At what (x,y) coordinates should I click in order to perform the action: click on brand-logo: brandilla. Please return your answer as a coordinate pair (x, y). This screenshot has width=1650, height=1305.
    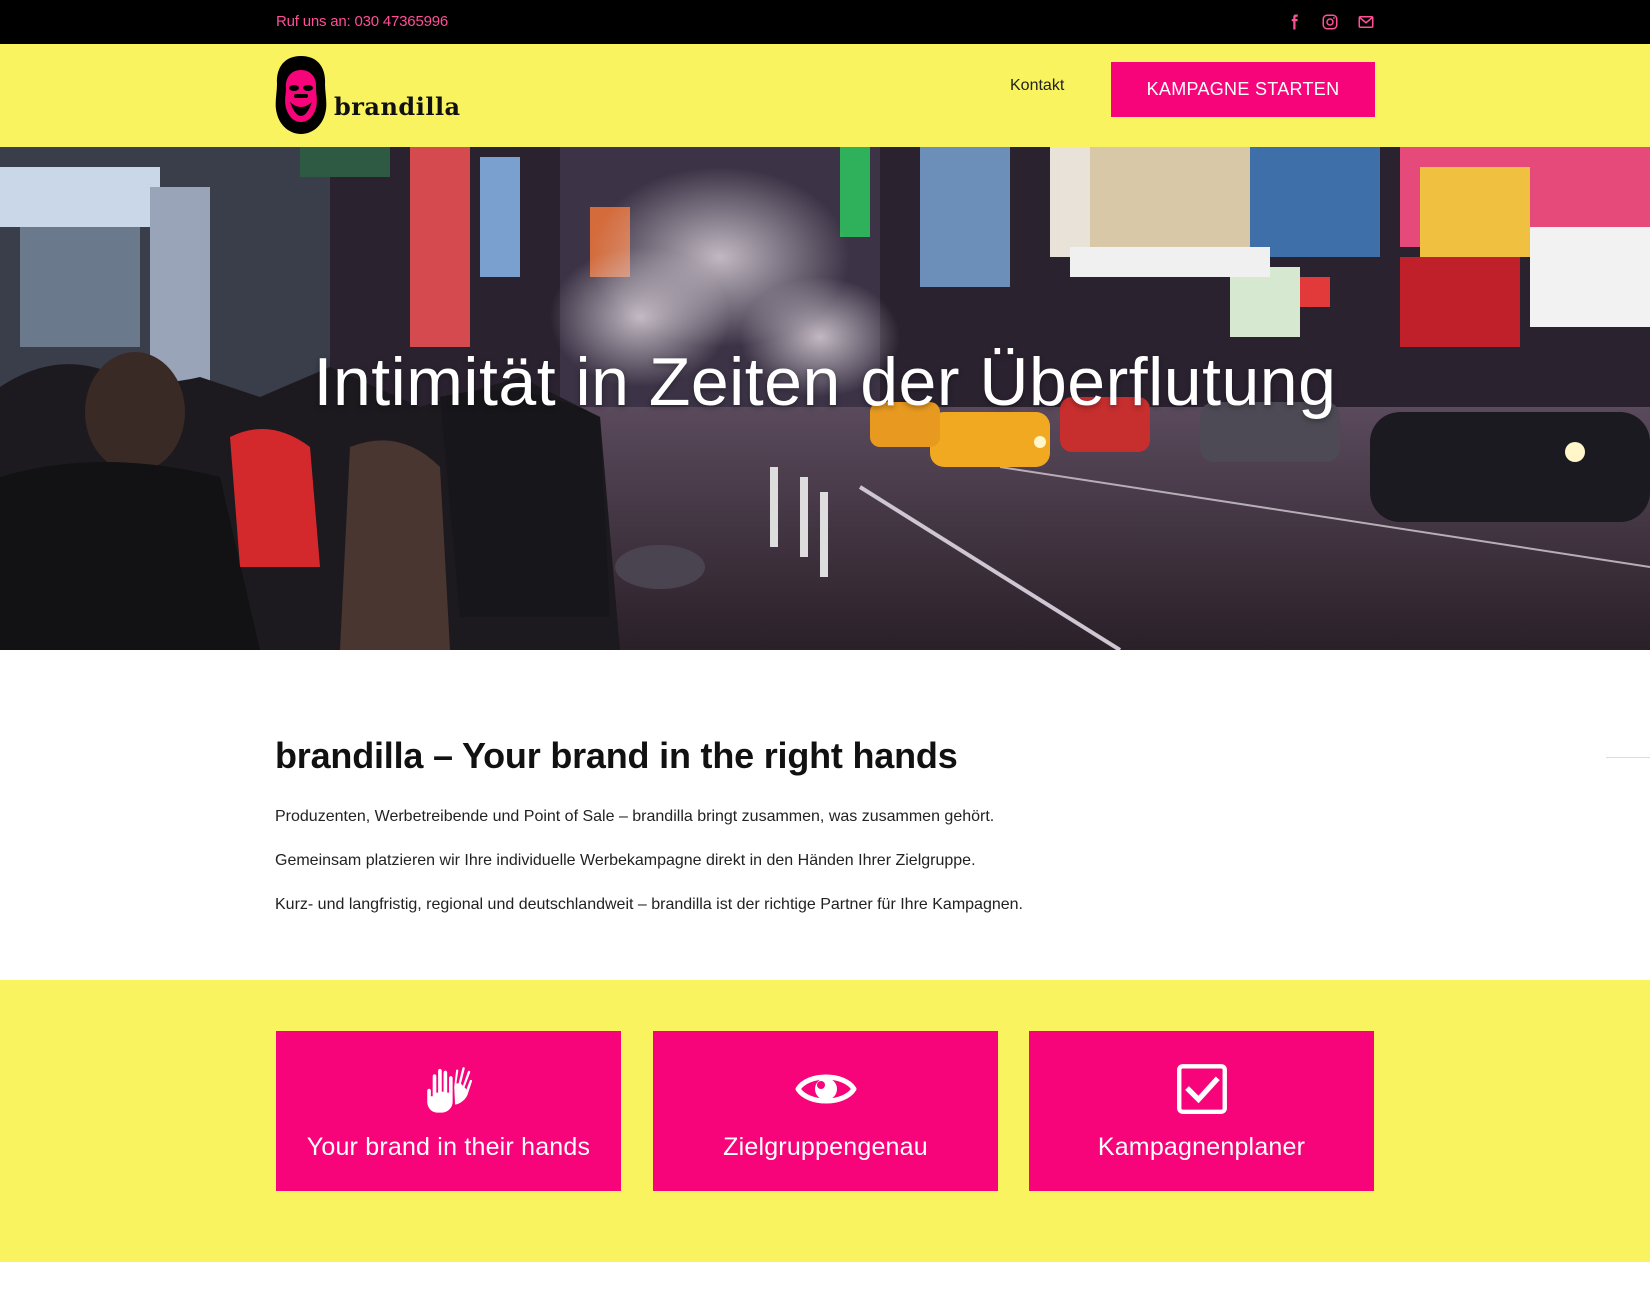
    Looking at the image, I should click on (374, 96).